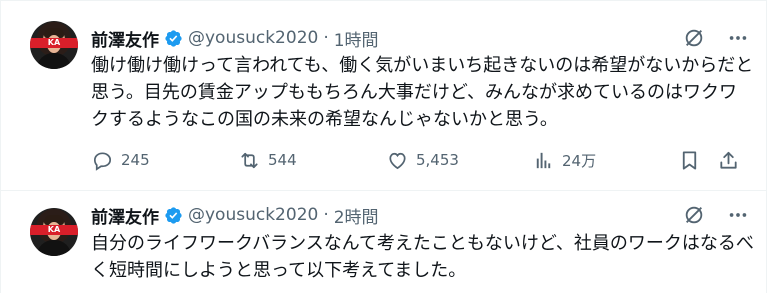 Image resolution: width=767 pixels, height=293 pixels. Describe the element at coordinates (282, 160) in the screenshot. I see `retweet-count: 544` at that location.